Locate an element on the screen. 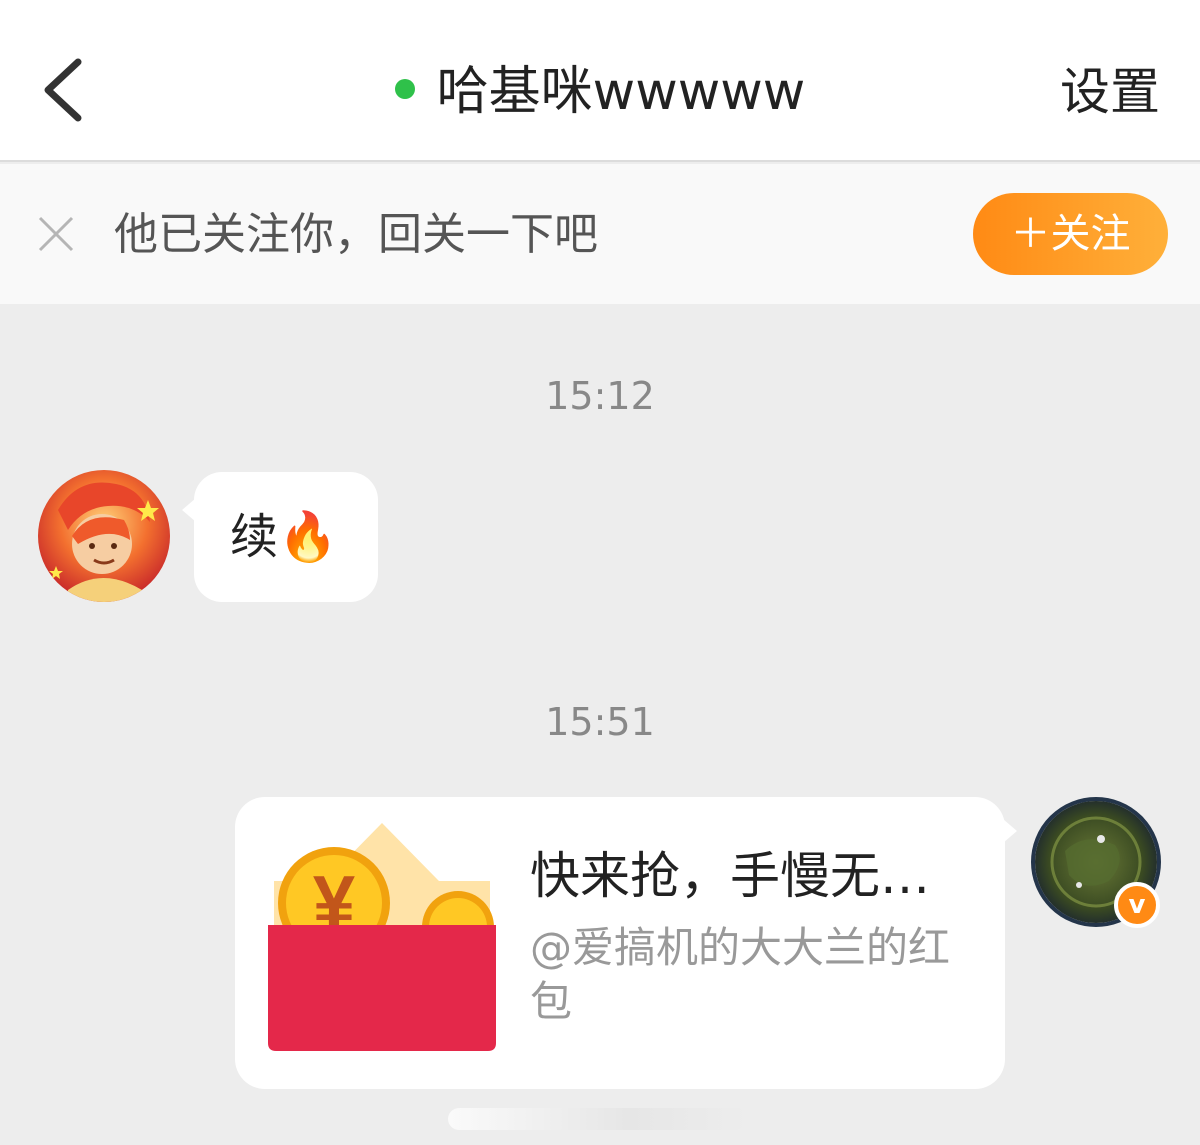  close-icon is located at coordinates (56, 234).